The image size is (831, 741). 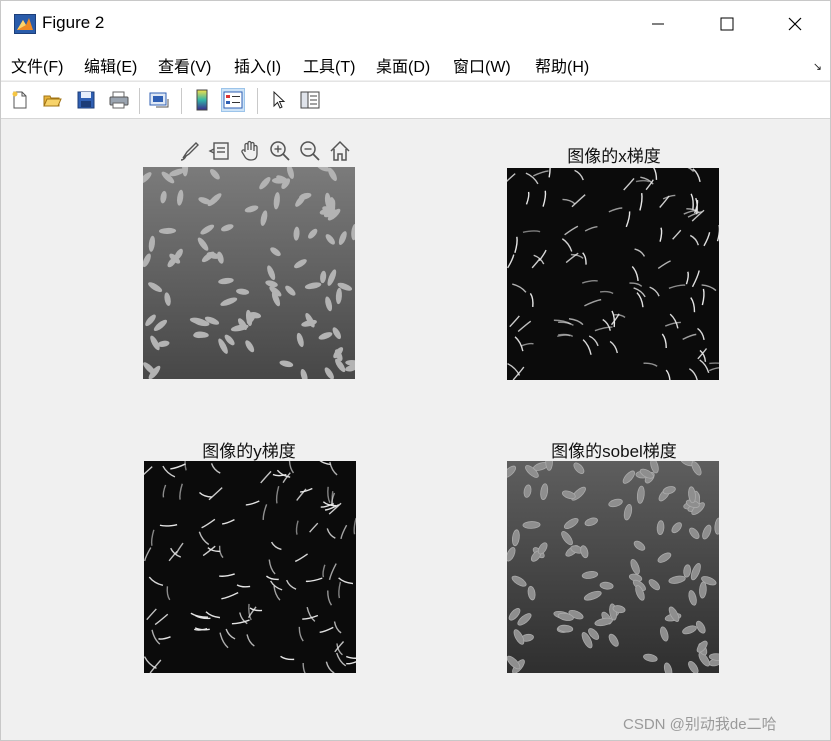 I want to click on watermark: CSDN @别动我de二哈, so click(x=700, y=724).